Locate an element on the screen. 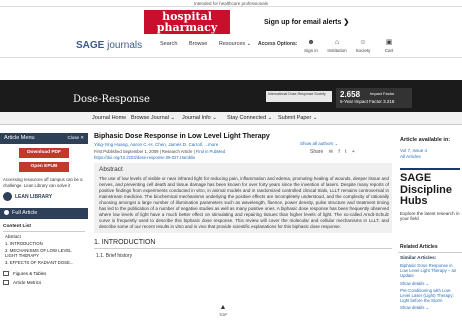 The width and height of the screenshot is (462, 324). metrics-icon is located at coordinates (6, 282).